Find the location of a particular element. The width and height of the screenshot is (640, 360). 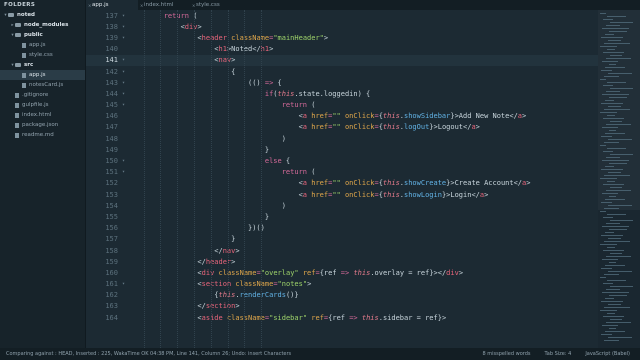

folder-item: ▾ public is located at coordinates (42, 35).